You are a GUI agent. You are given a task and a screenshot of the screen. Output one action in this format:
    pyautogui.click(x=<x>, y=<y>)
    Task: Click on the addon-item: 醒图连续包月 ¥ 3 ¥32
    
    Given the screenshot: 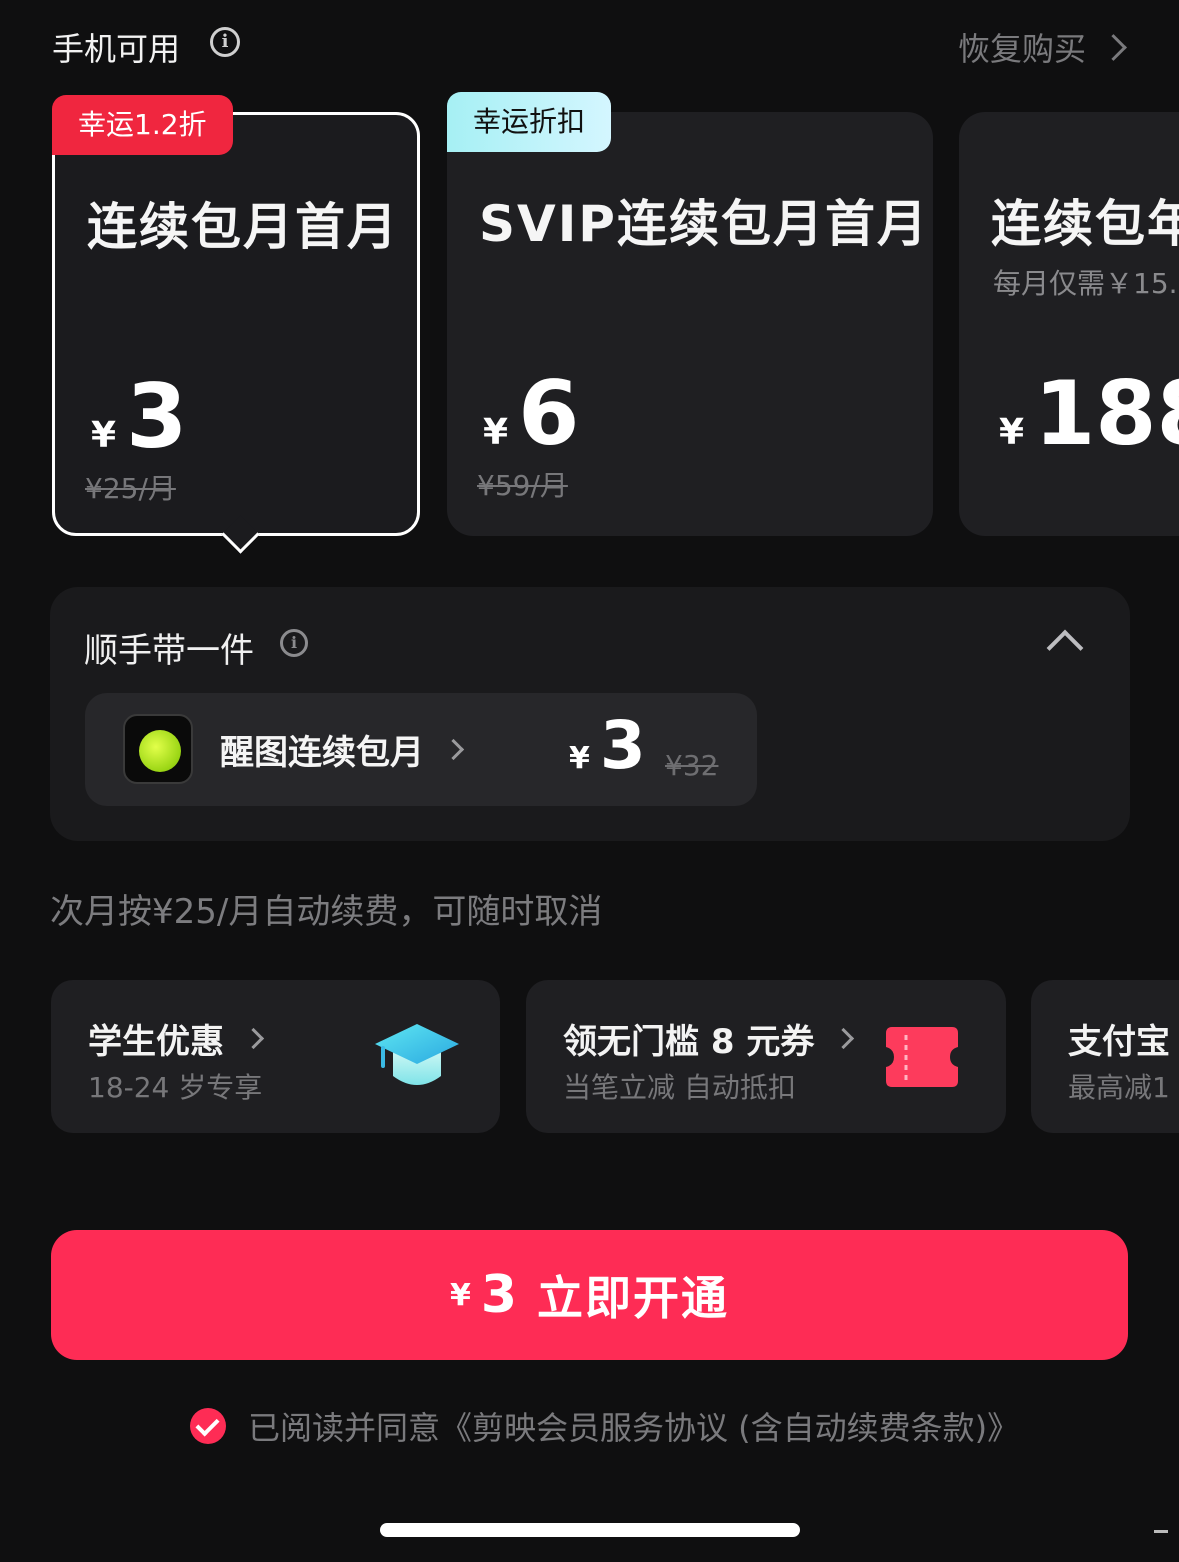 What is the action you would take?
    pyautogui.click(x=421, y=749)
    